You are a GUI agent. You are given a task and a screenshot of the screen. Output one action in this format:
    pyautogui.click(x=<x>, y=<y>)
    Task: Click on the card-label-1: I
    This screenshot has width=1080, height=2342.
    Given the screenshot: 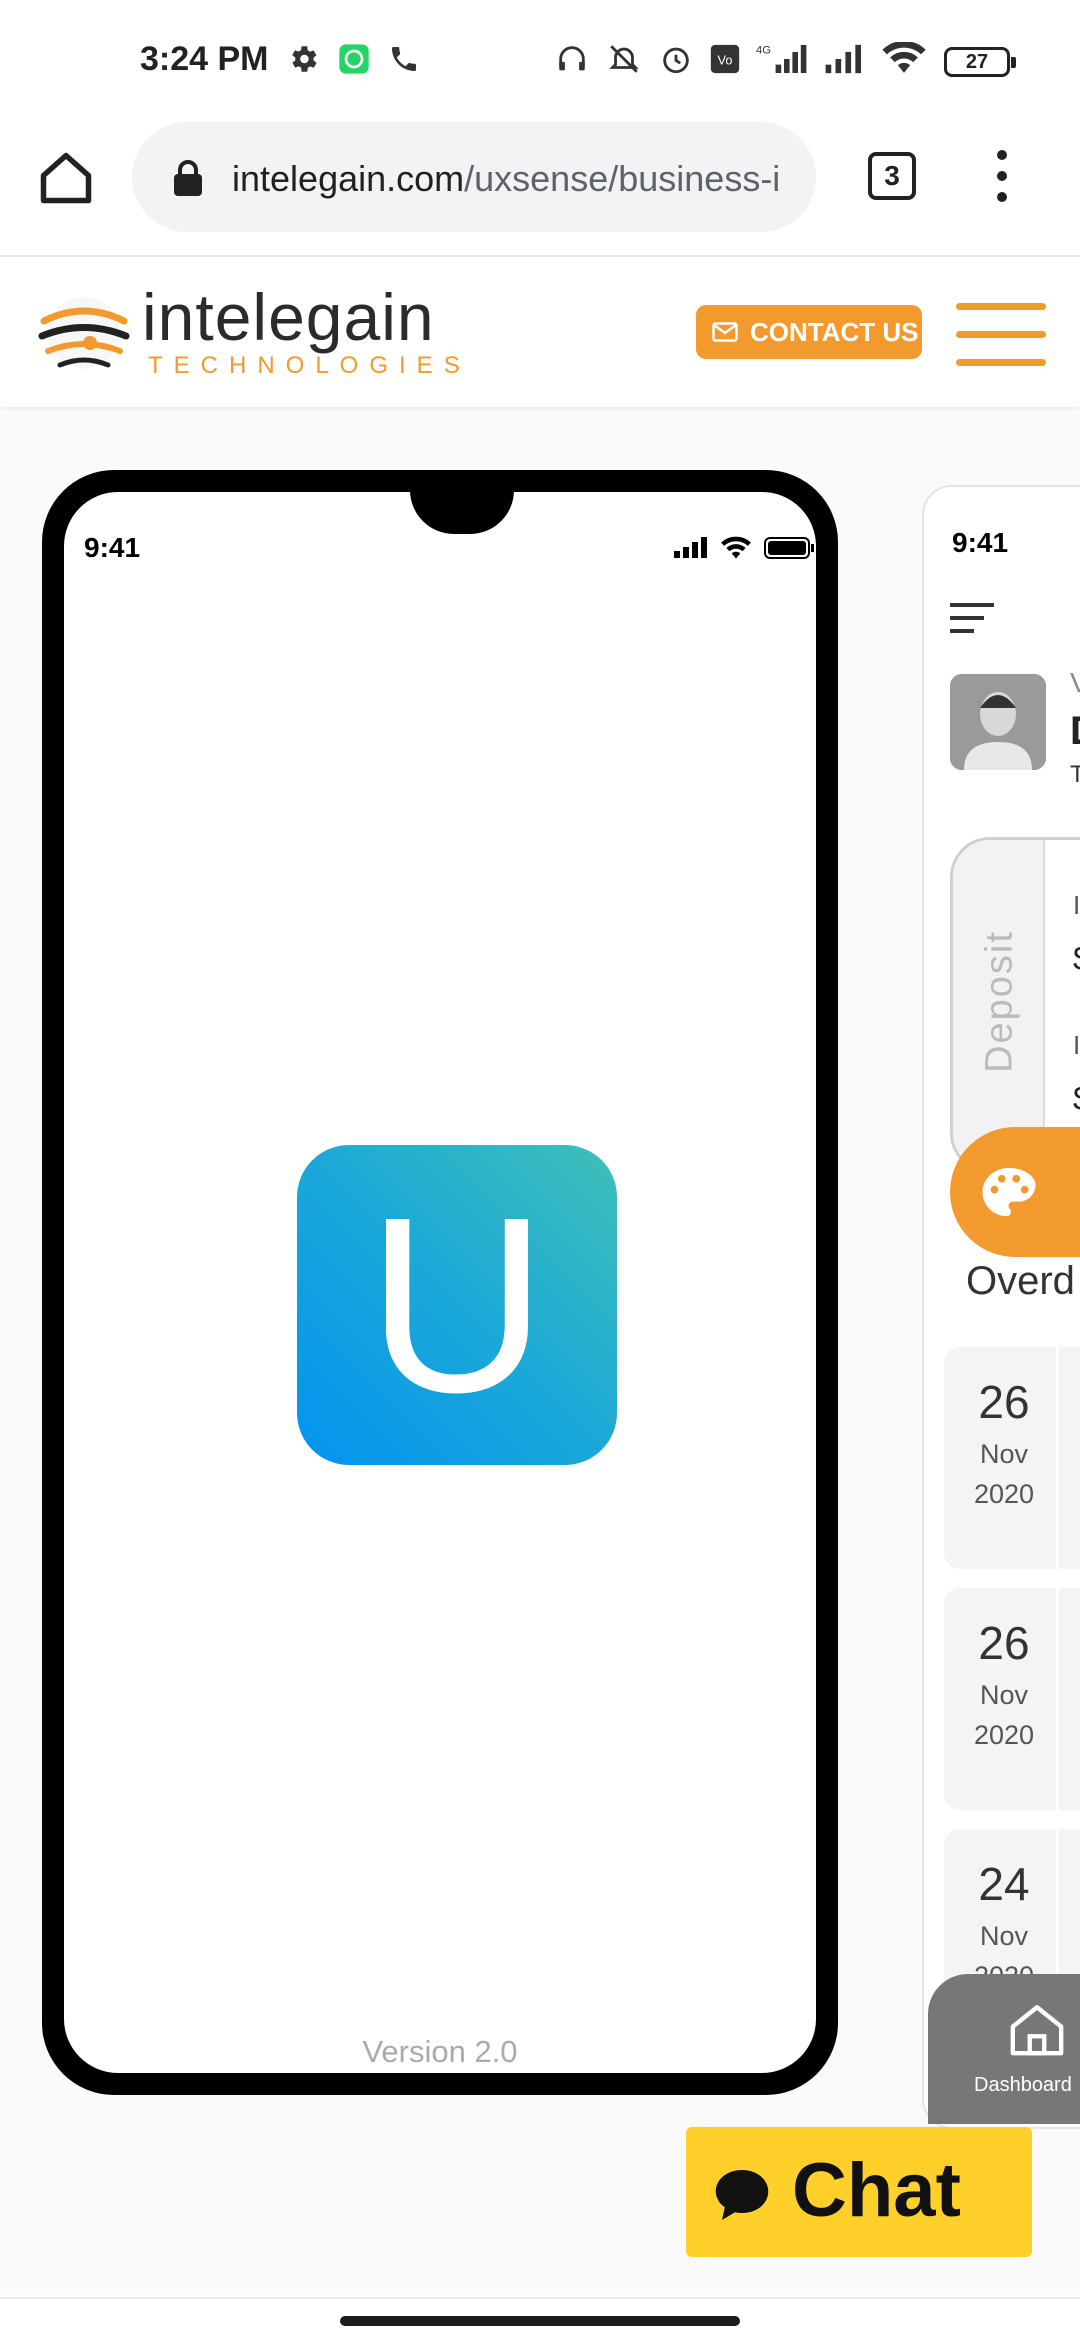 What is the action you would take?
    pyautogui.click(x=1076, y=905)
    